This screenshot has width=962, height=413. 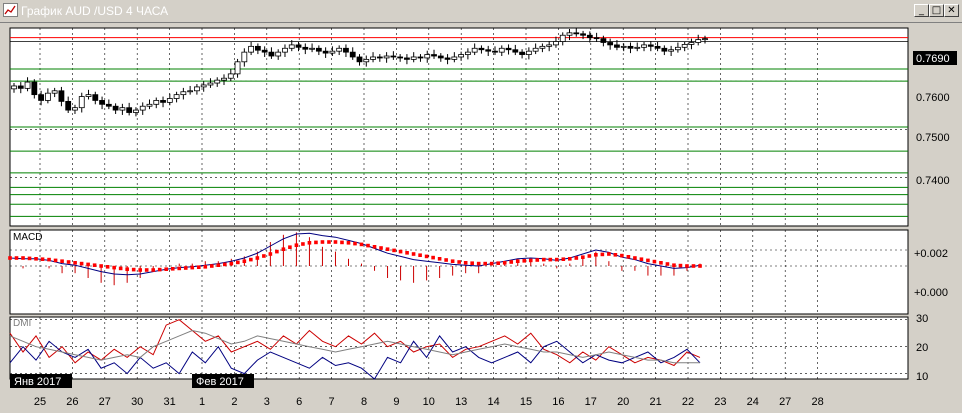 I want to click on minimize-button: _, so click(x=921, y=10).